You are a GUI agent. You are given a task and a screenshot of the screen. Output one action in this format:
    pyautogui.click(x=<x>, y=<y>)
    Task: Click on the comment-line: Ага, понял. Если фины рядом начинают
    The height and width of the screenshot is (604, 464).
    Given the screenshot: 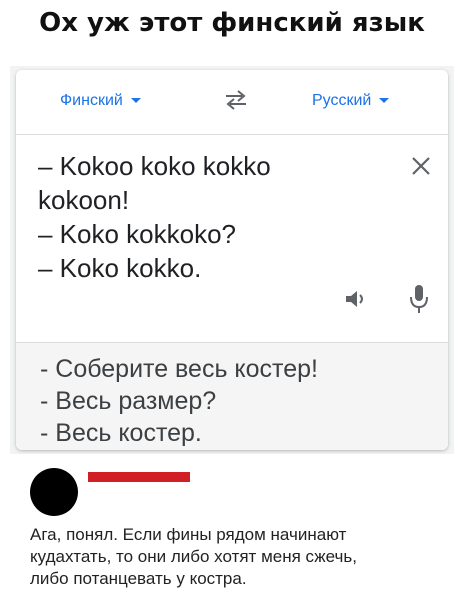 What is the action you would take?
    pyautogui.click(x=188, y=534)
    